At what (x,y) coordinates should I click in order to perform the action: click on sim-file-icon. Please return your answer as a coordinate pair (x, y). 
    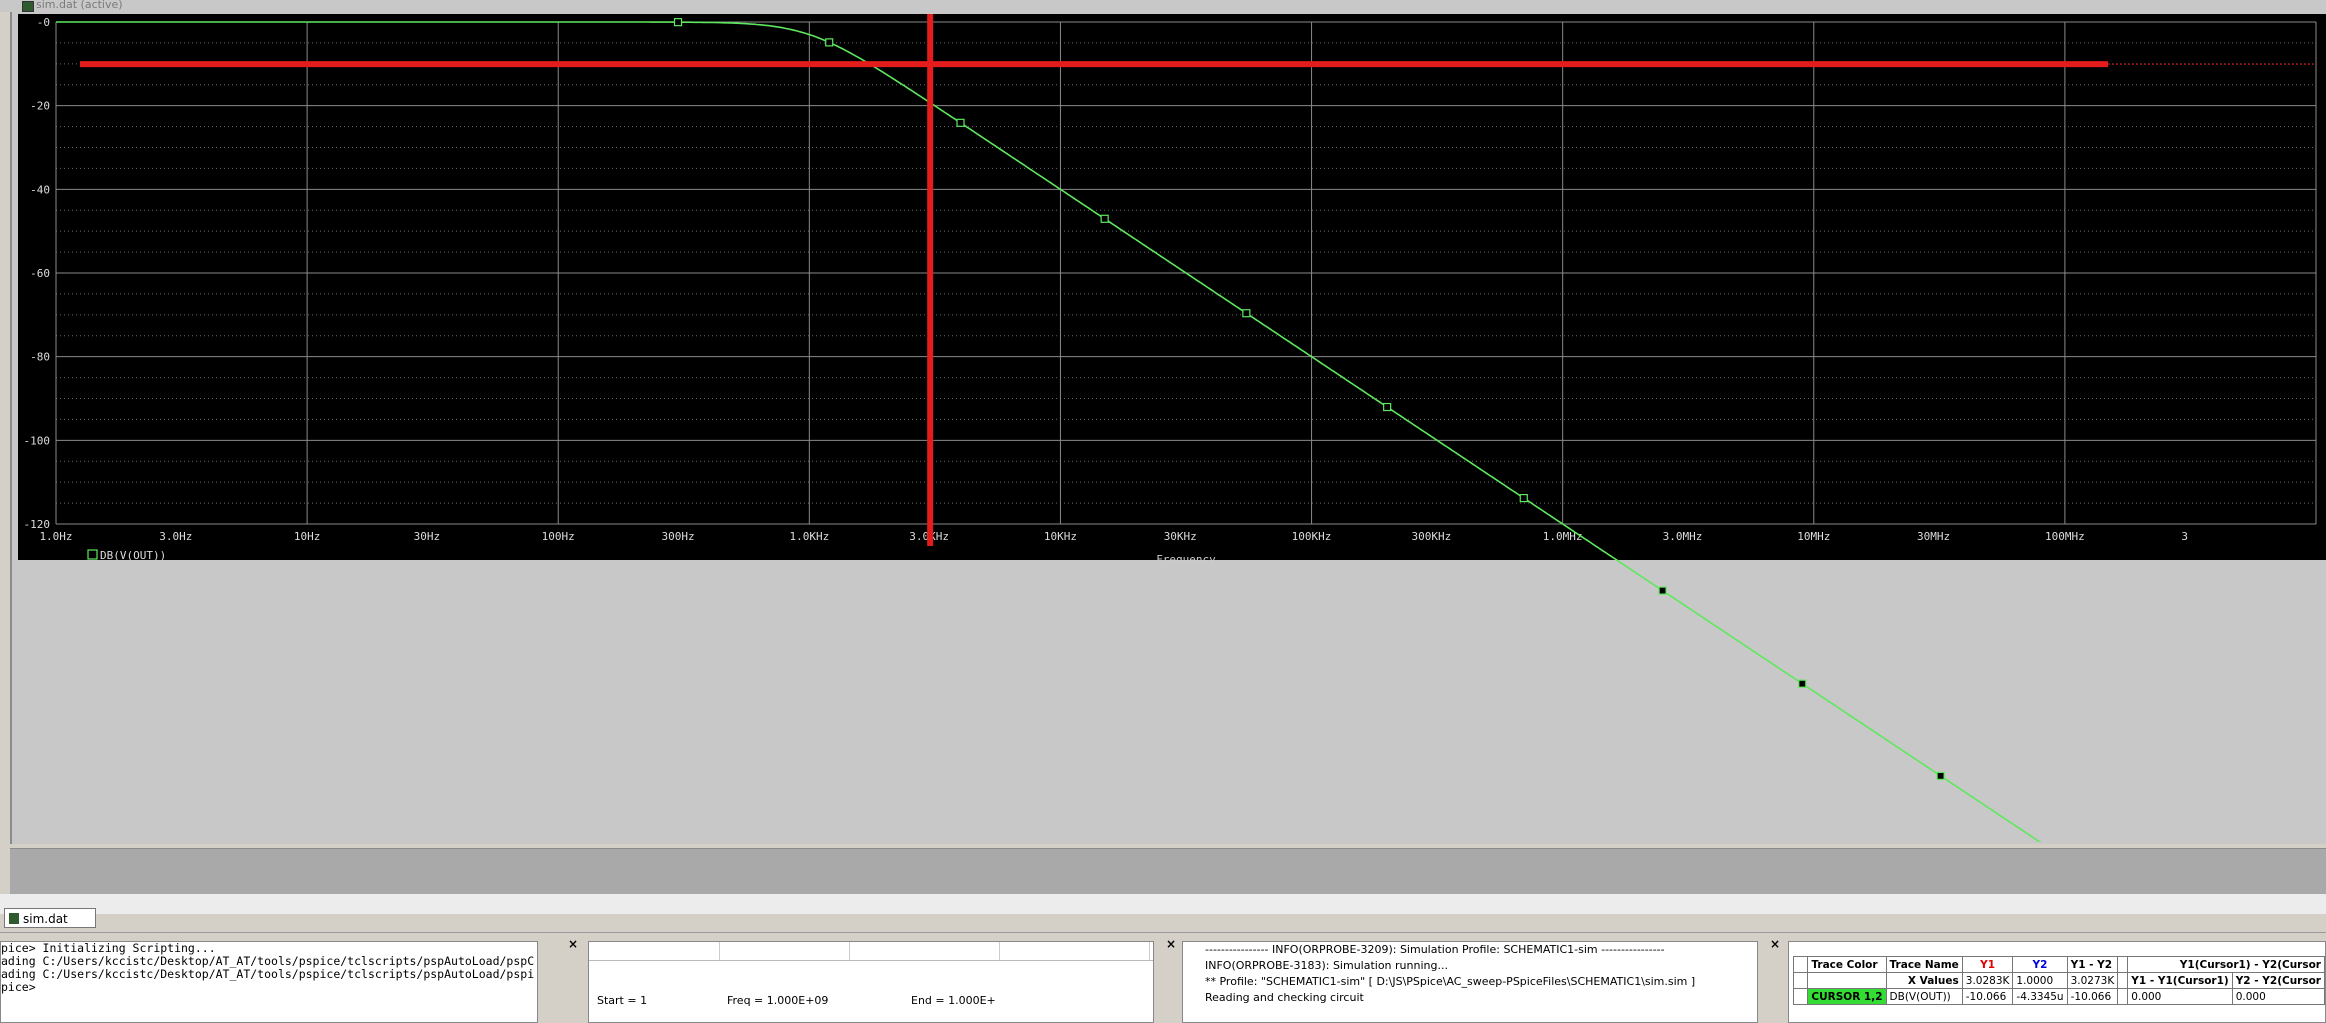
    Looking at the image, I should click on (14, 918).